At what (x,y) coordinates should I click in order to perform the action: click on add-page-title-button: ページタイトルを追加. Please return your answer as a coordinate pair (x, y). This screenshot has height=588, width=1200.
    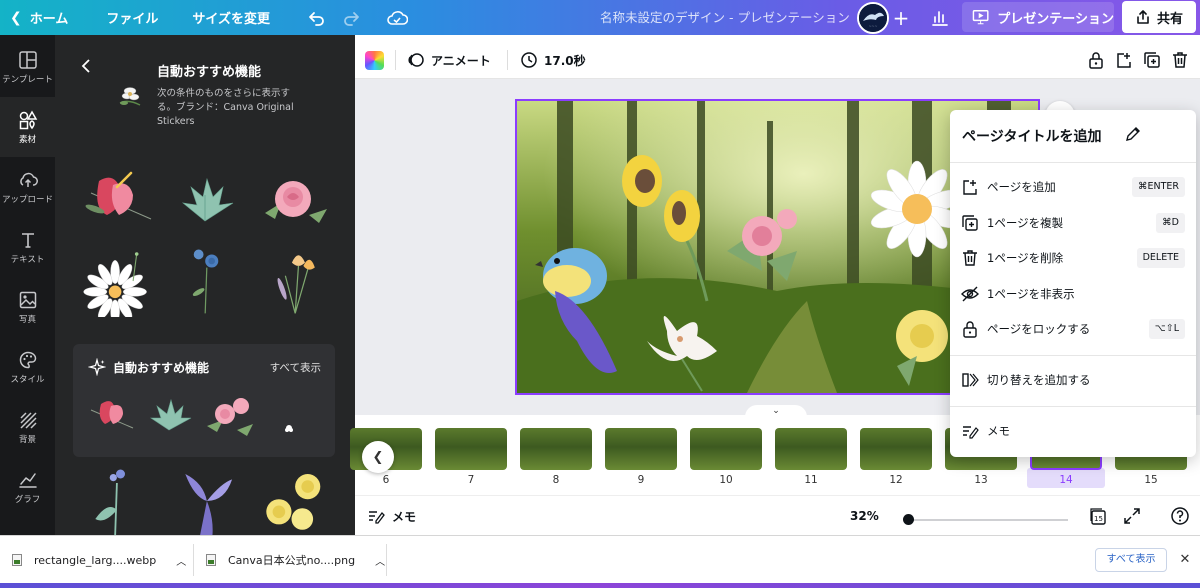
    Looking at the image, I should click on (1031, 136).